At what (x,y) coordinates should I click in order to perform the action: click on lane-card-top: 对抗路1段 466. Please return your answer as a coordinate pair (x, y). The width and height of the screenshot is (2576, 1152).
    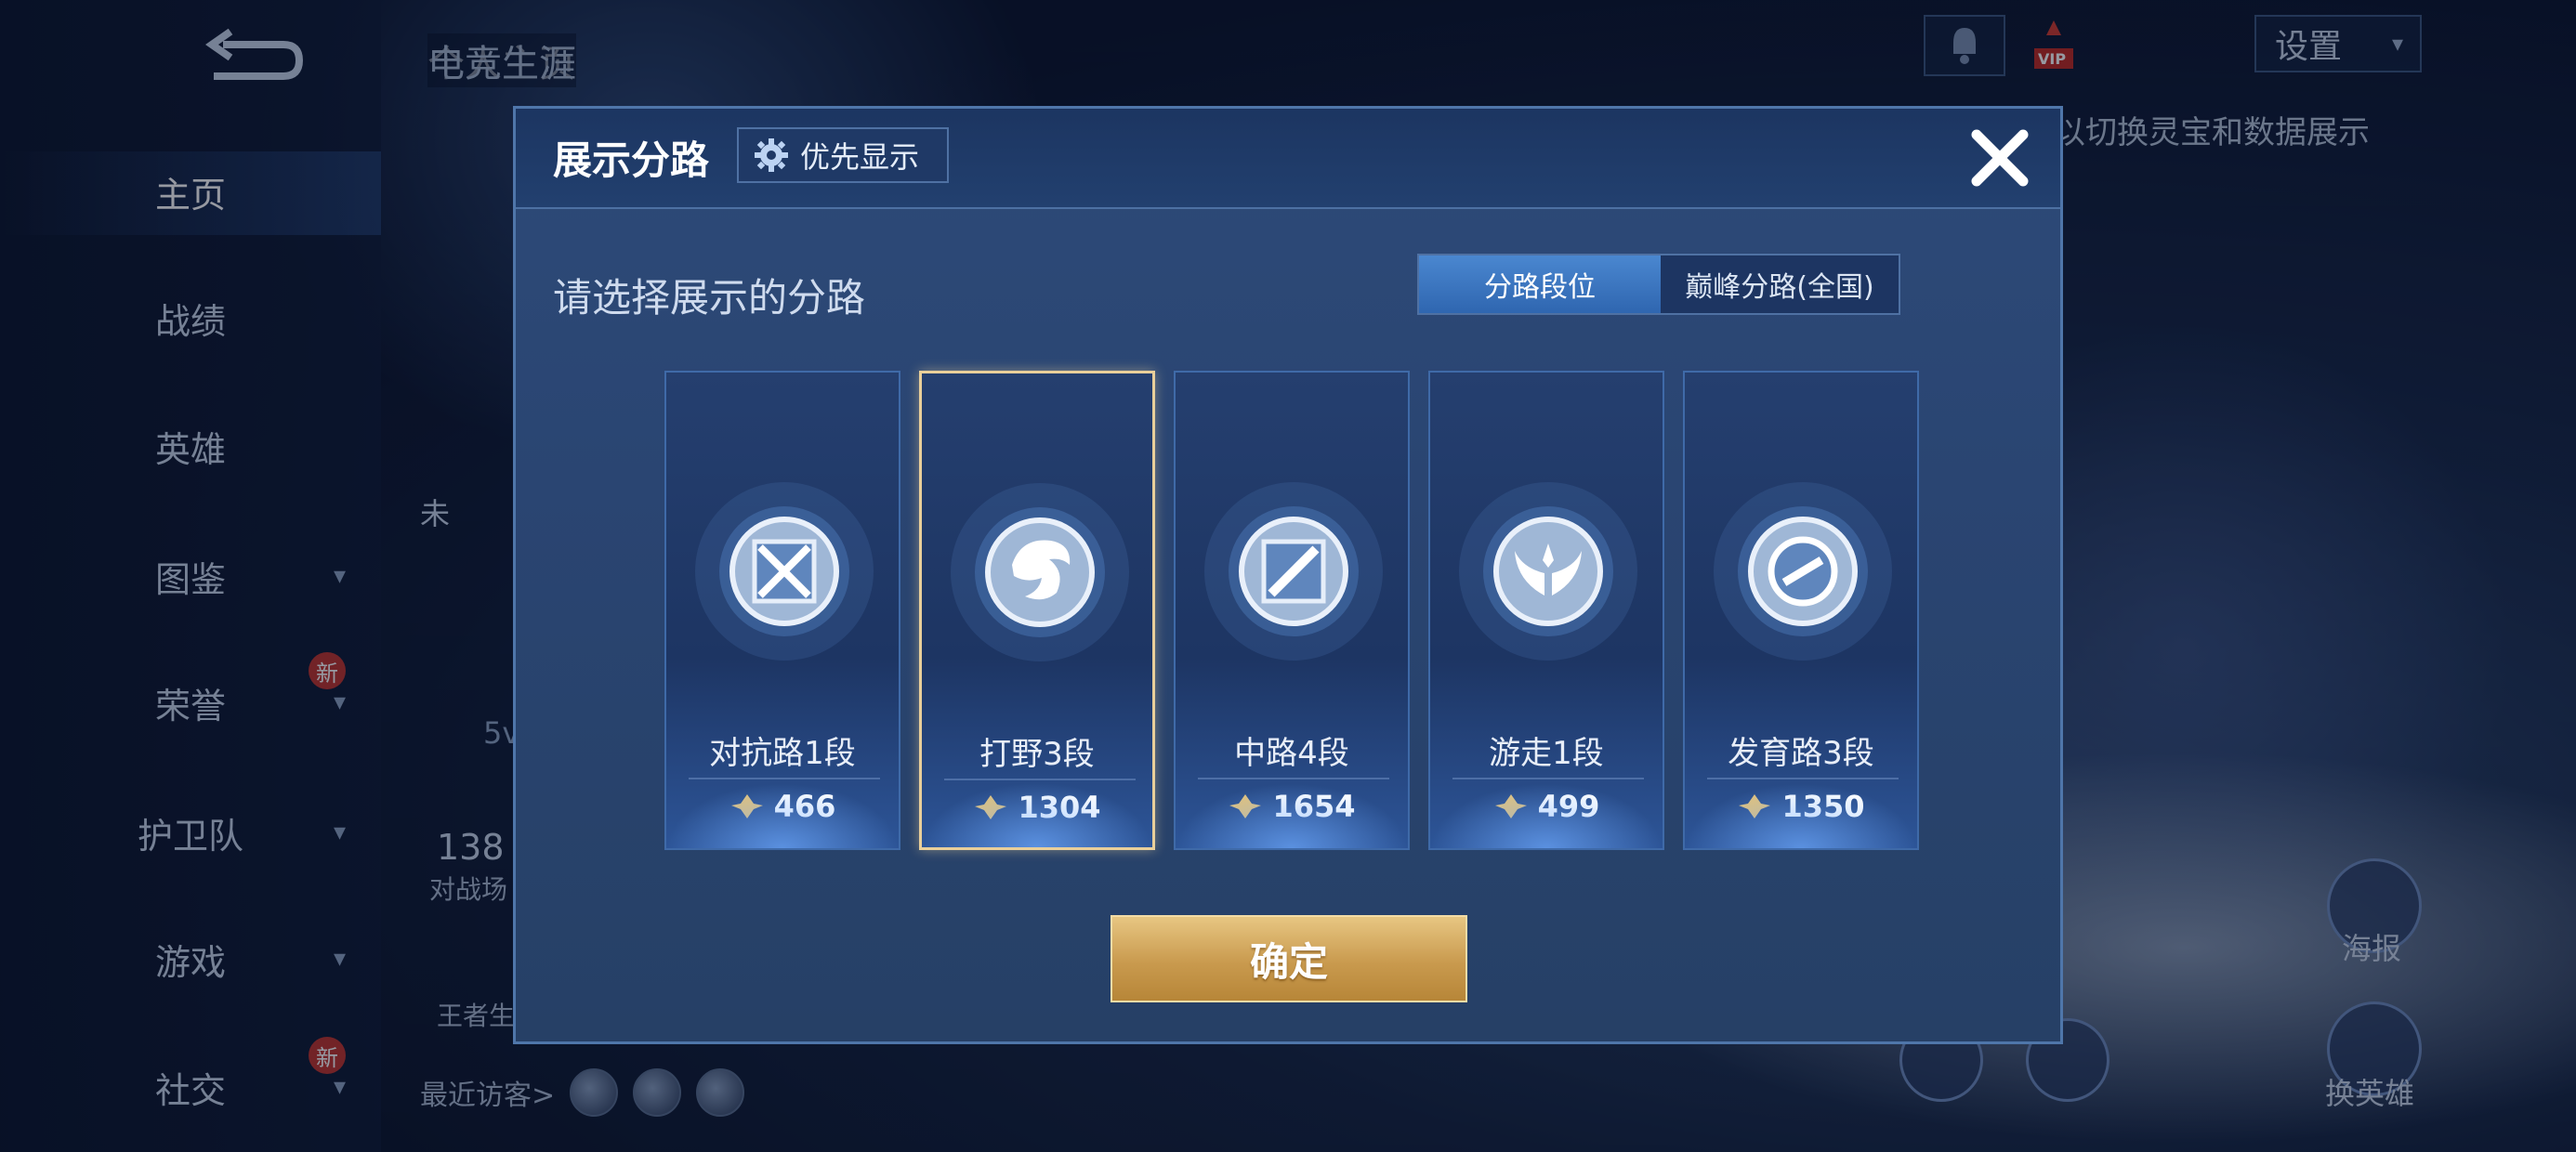
    Looking at the image, I should click on (782, 610).